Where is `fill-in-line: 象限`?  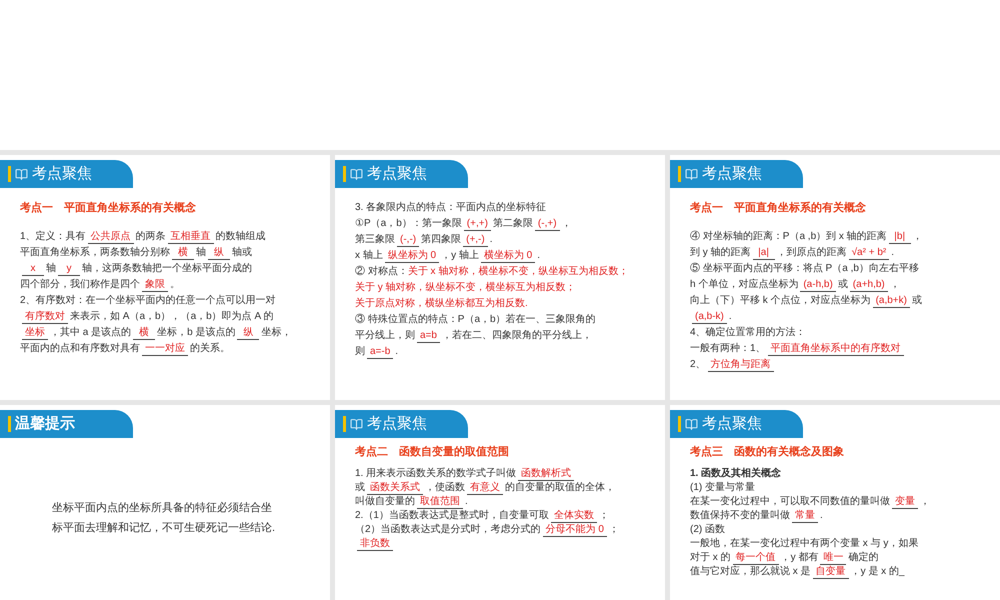 fill-in-line: 象限 is located at coordinates (155, 285).